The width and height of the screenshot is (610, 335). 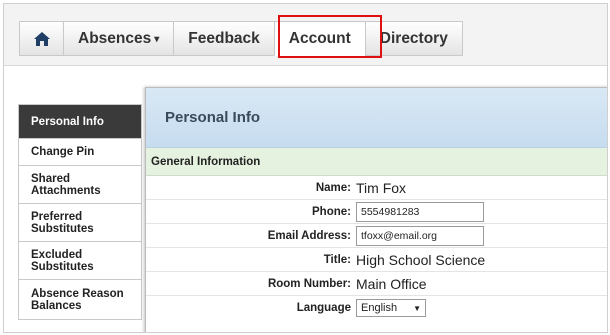 I want to click on tab-directory: Directory, so click(x=413, y=38).